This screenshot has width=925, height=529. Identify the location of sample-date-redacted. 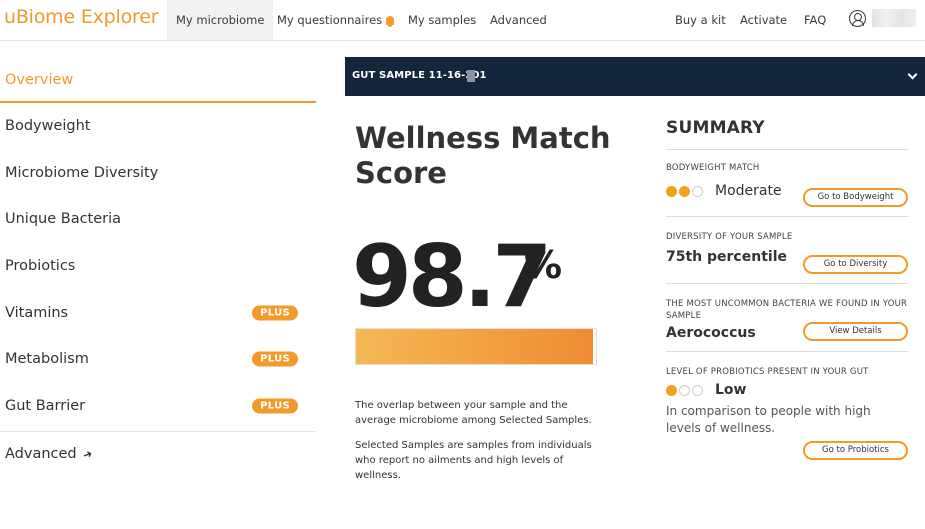
(471, 76).